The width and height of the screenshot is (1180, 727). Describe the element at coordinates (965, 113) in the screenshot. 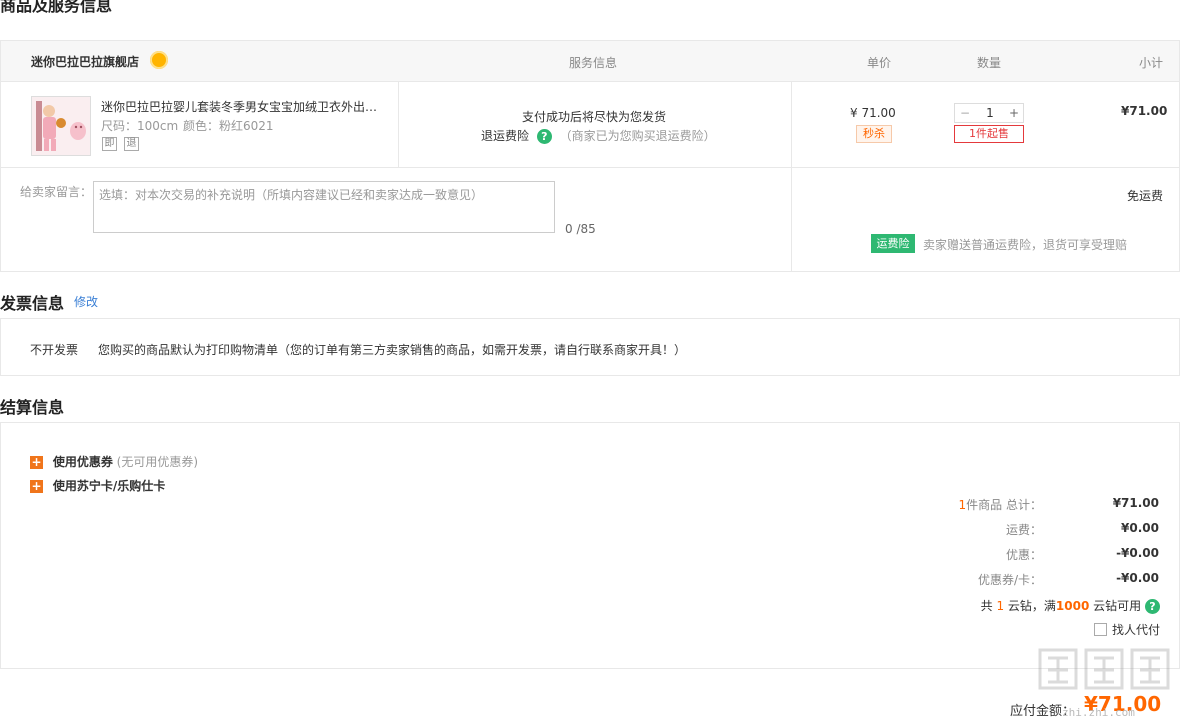

I see `qty-minus-button: −` at that location.